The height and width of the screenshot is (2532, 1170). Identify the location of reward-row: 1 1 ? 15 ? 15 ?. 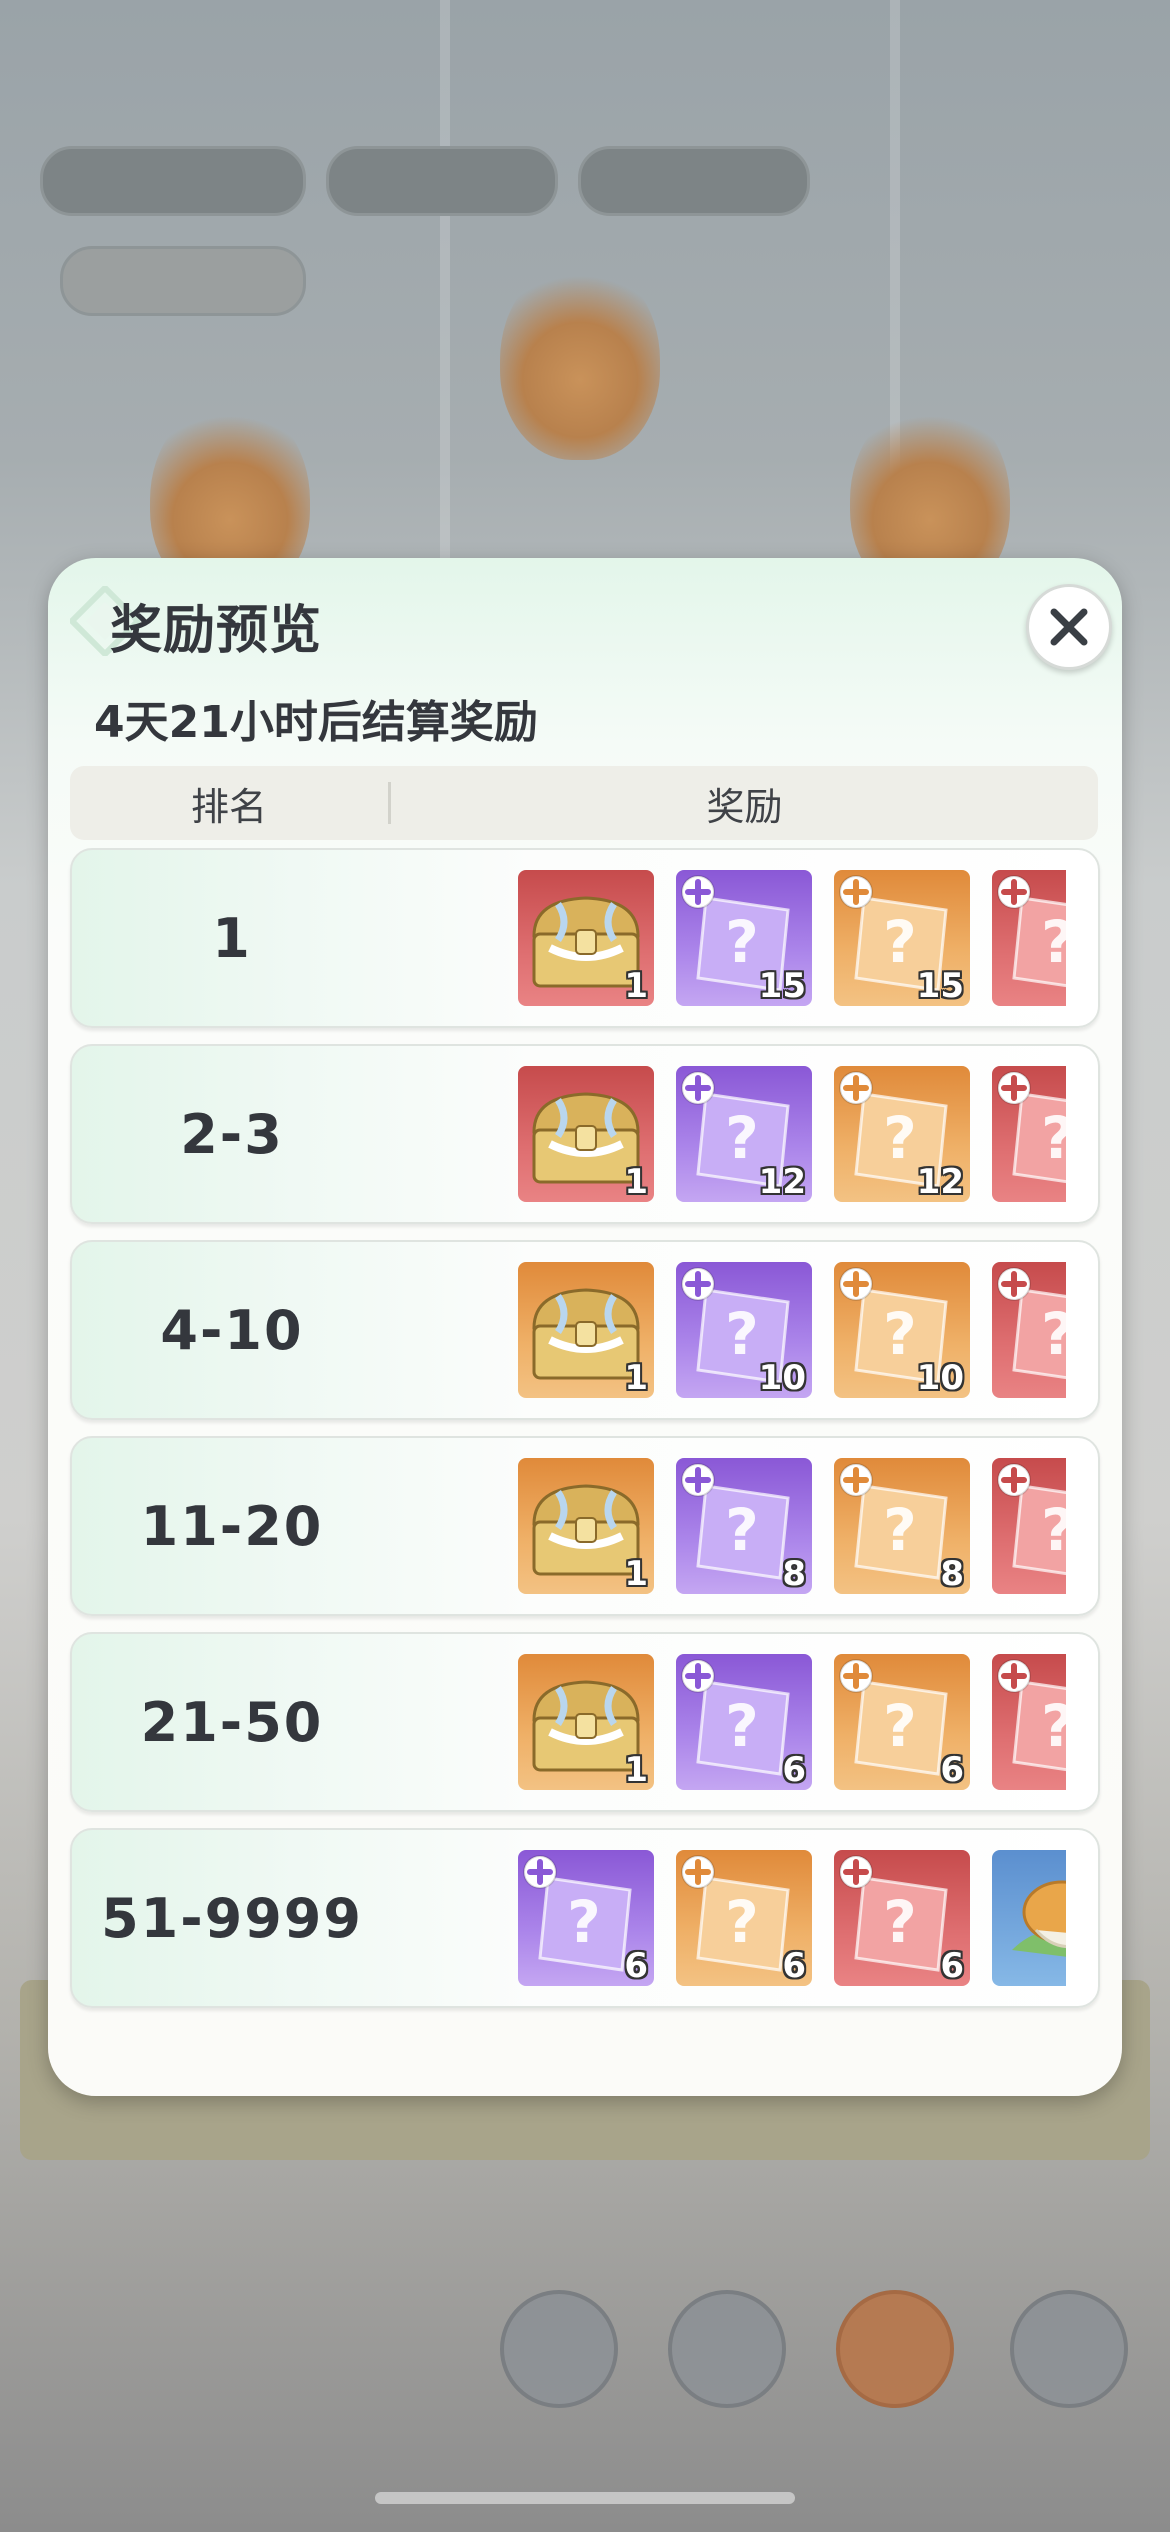
(585, 938).